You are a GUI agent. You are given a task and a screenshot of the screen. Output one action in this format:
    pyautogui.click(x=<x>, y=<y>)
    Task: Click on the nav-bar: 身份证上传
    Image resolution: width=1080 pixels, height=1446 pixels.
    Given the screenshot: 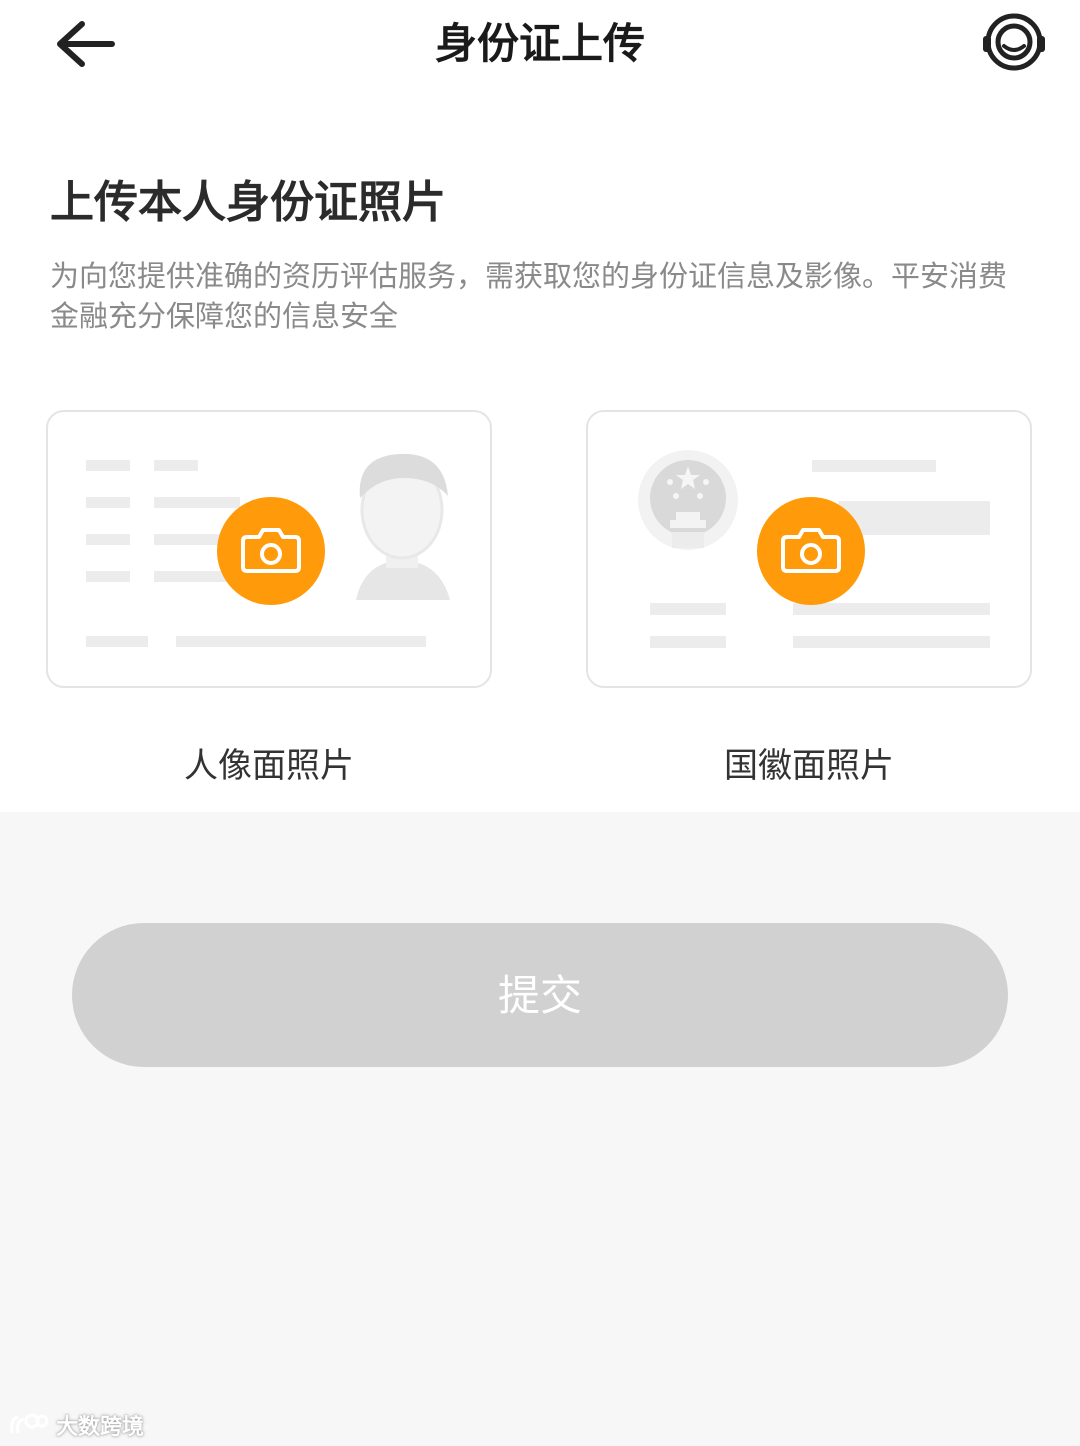 What is the action you would take?
    pyautogui.click(x=540, y=45)
    